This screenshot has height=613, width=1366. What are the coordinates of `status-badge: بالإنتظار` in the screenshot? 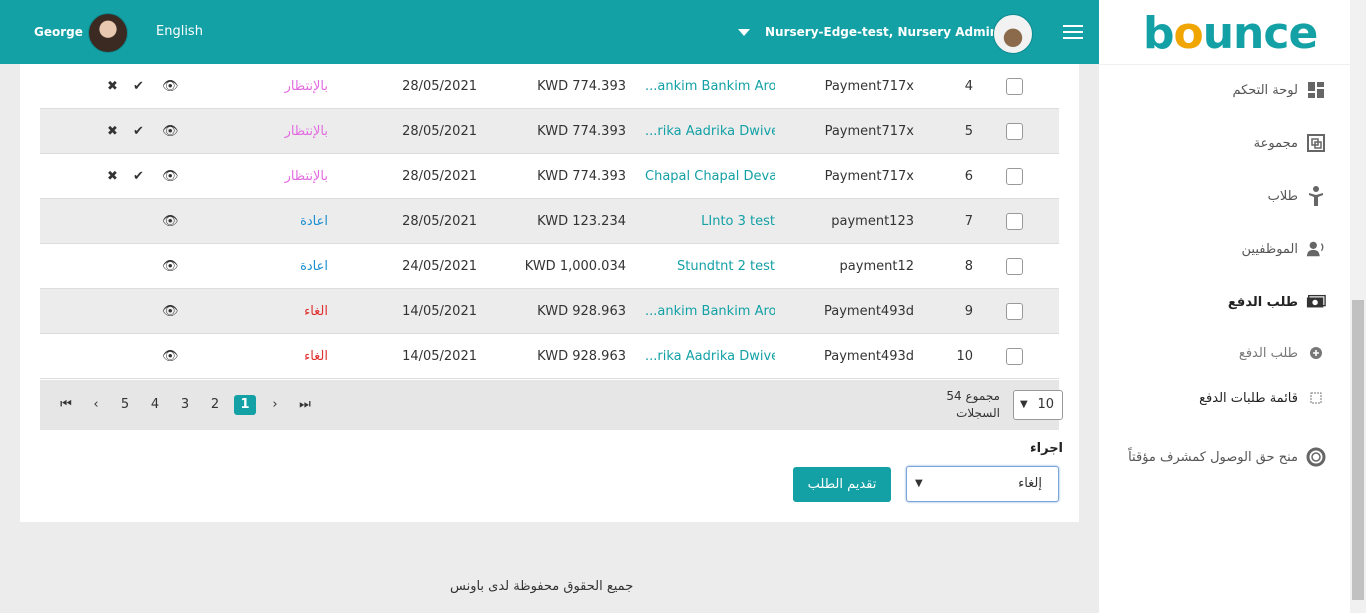 It's located at (306, 176).